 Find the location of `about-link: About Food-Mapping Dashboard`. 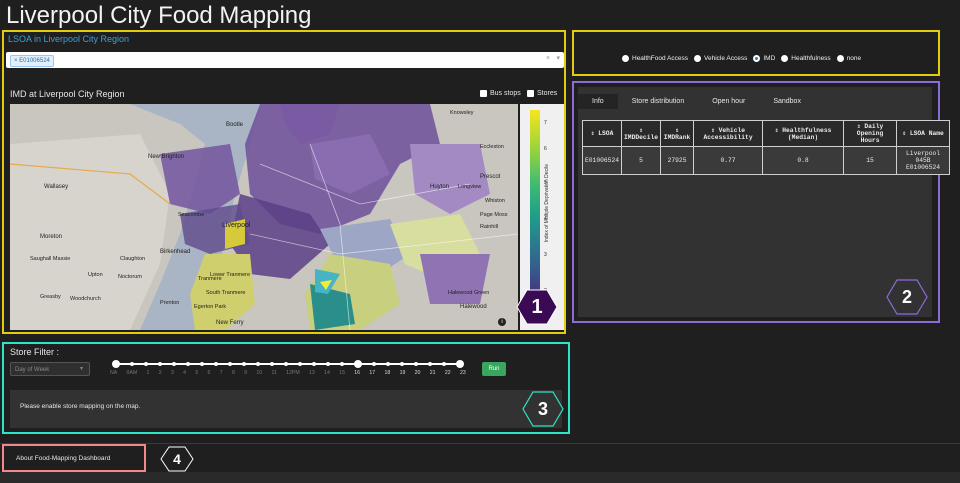

about-link: About Food-Mapping Dashboard is located at coordinates (74, 458).